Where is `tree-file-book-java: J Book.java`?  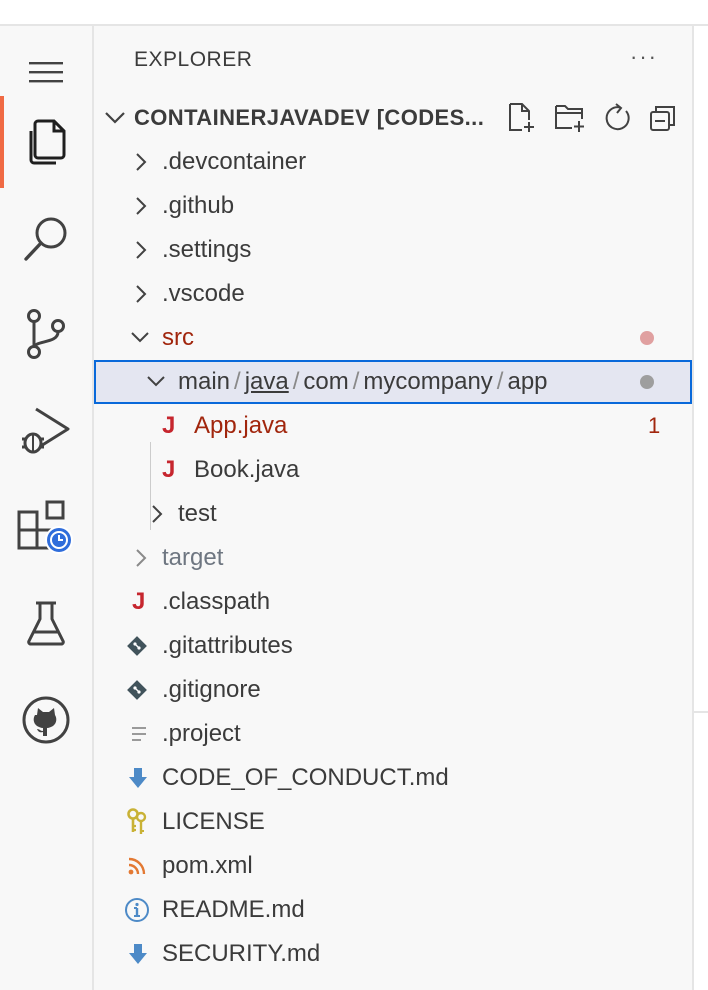
tree-file-book-java: J Book.java is located at coordinates (393, 470).